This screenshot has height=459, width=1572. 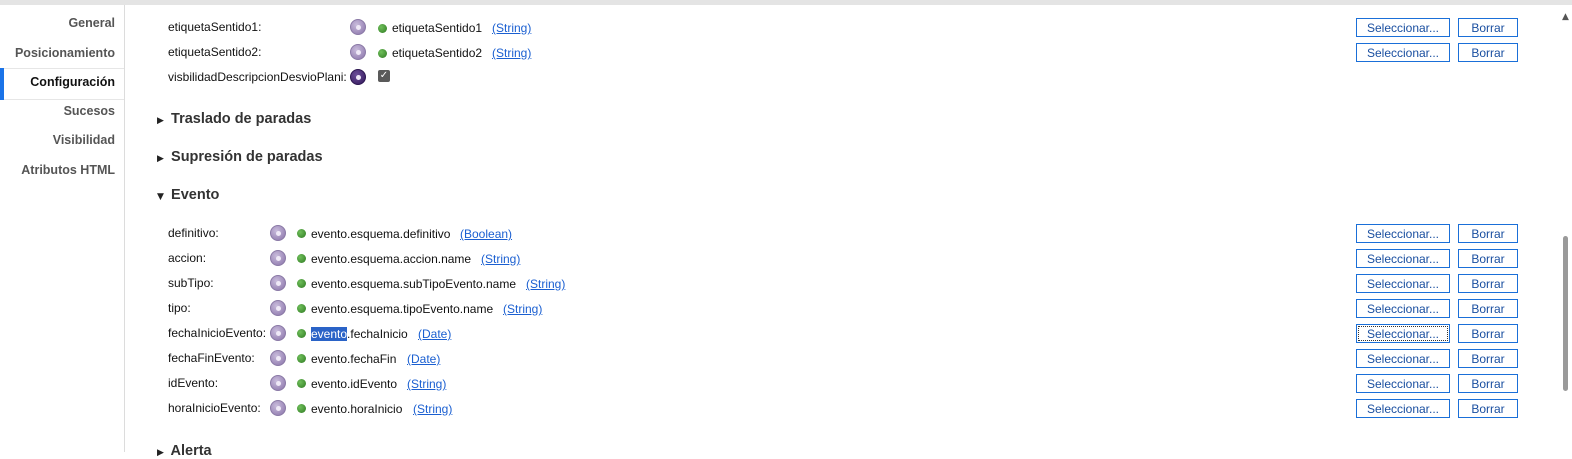 What do you see at coordinates (187, 258) in the screenshot?
I see `property-label: accion:` at bounding box center [187, 258].